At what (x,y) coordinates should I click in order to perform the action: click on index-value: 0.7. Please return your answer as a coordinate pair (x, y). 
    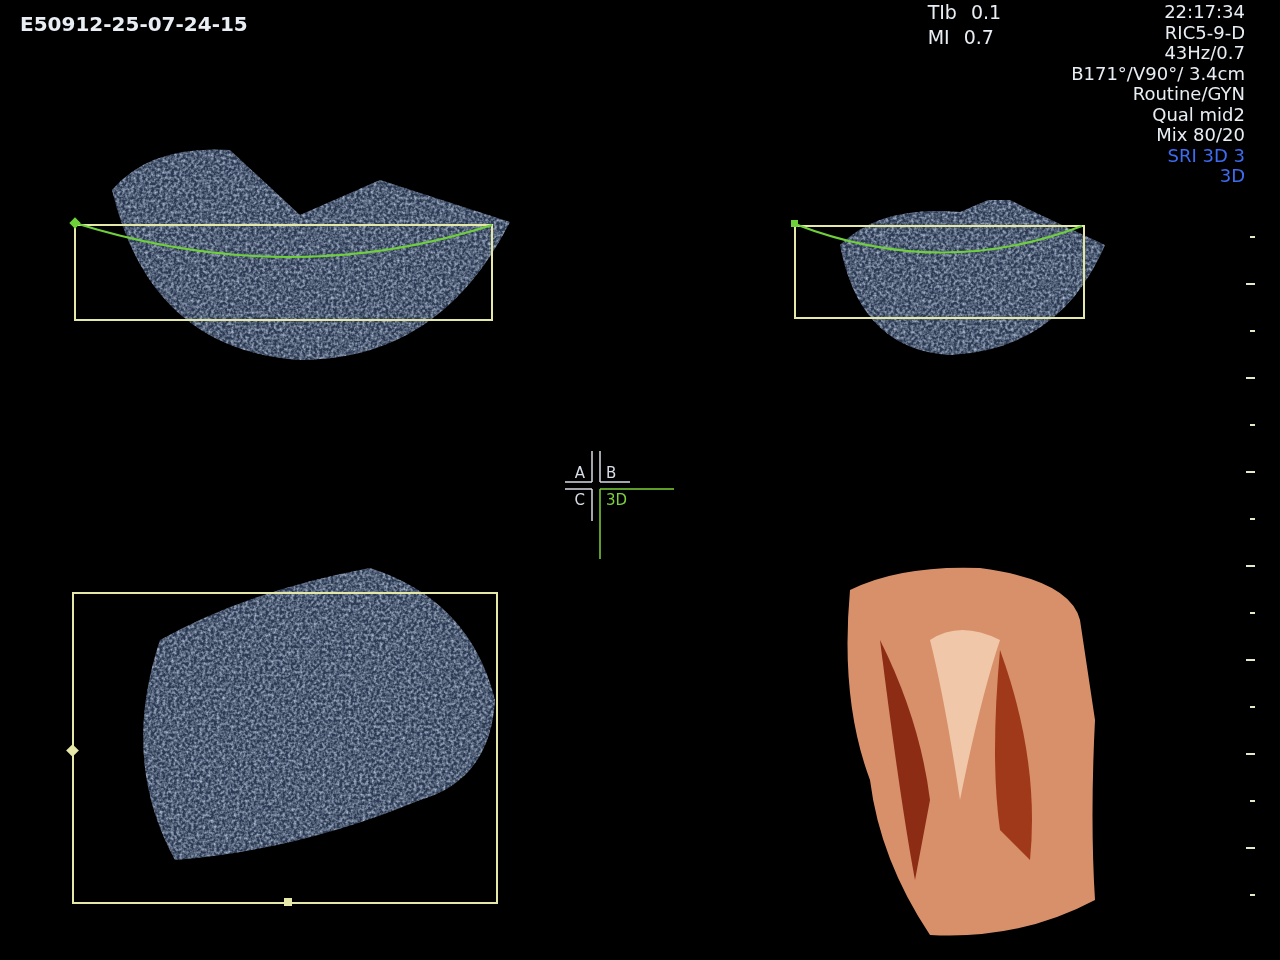
    Looking at the image, I should click on (978, 37).